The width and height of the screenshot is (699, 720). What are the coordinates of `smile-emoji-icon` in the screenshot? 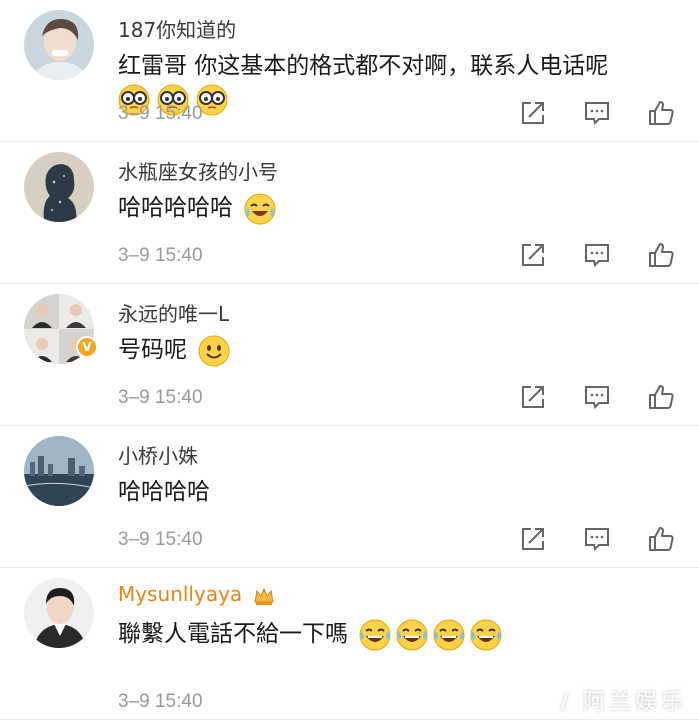 It's located at (214, 350).